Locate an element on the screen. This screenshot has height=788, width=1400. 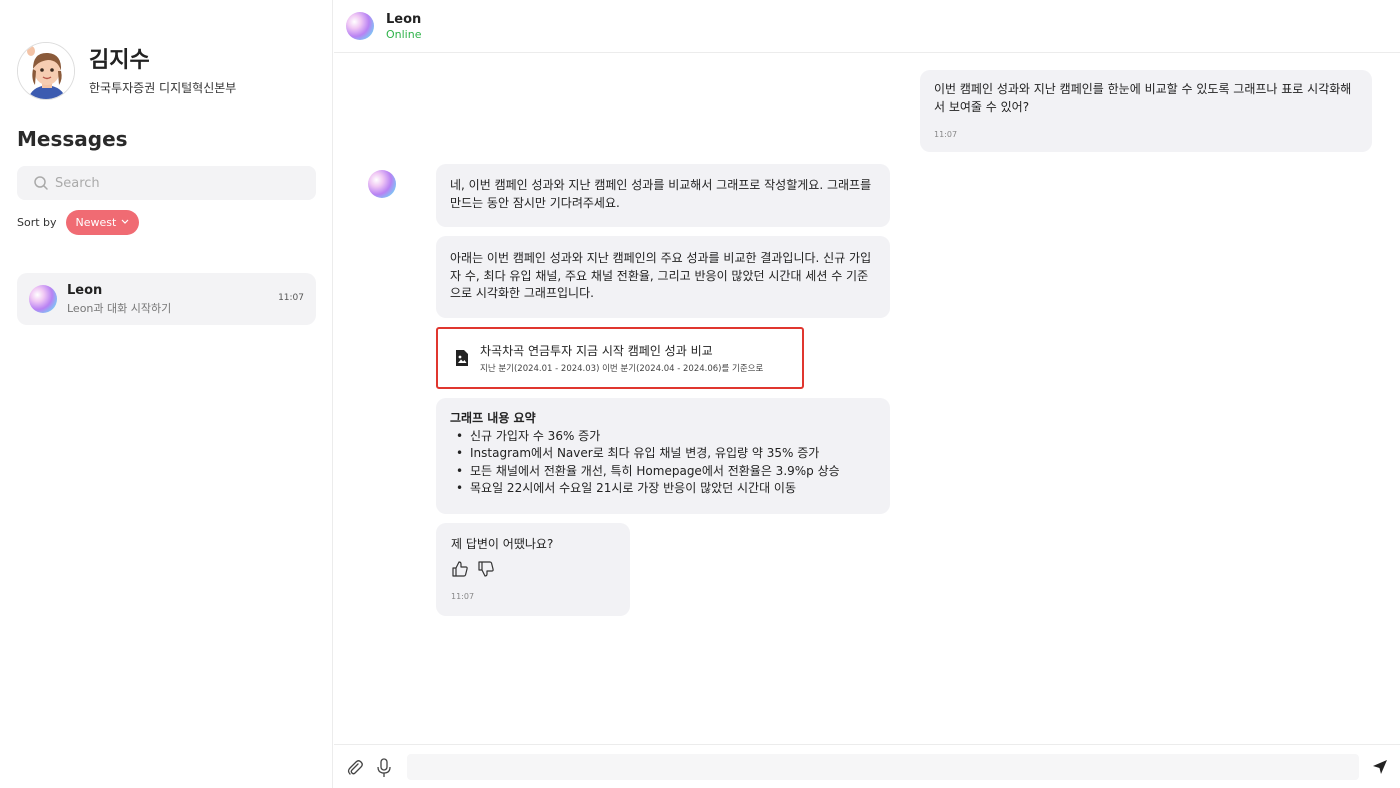
bot-avatar is located at coordinates (382, 184).